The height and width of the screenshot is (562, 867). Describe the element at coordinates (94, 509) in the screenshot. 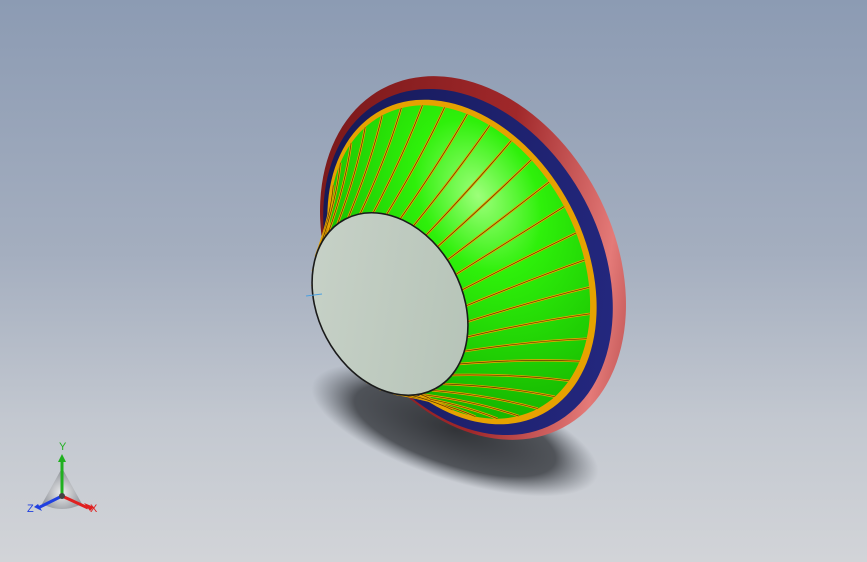

I see `triad-x-label: X` at that location.